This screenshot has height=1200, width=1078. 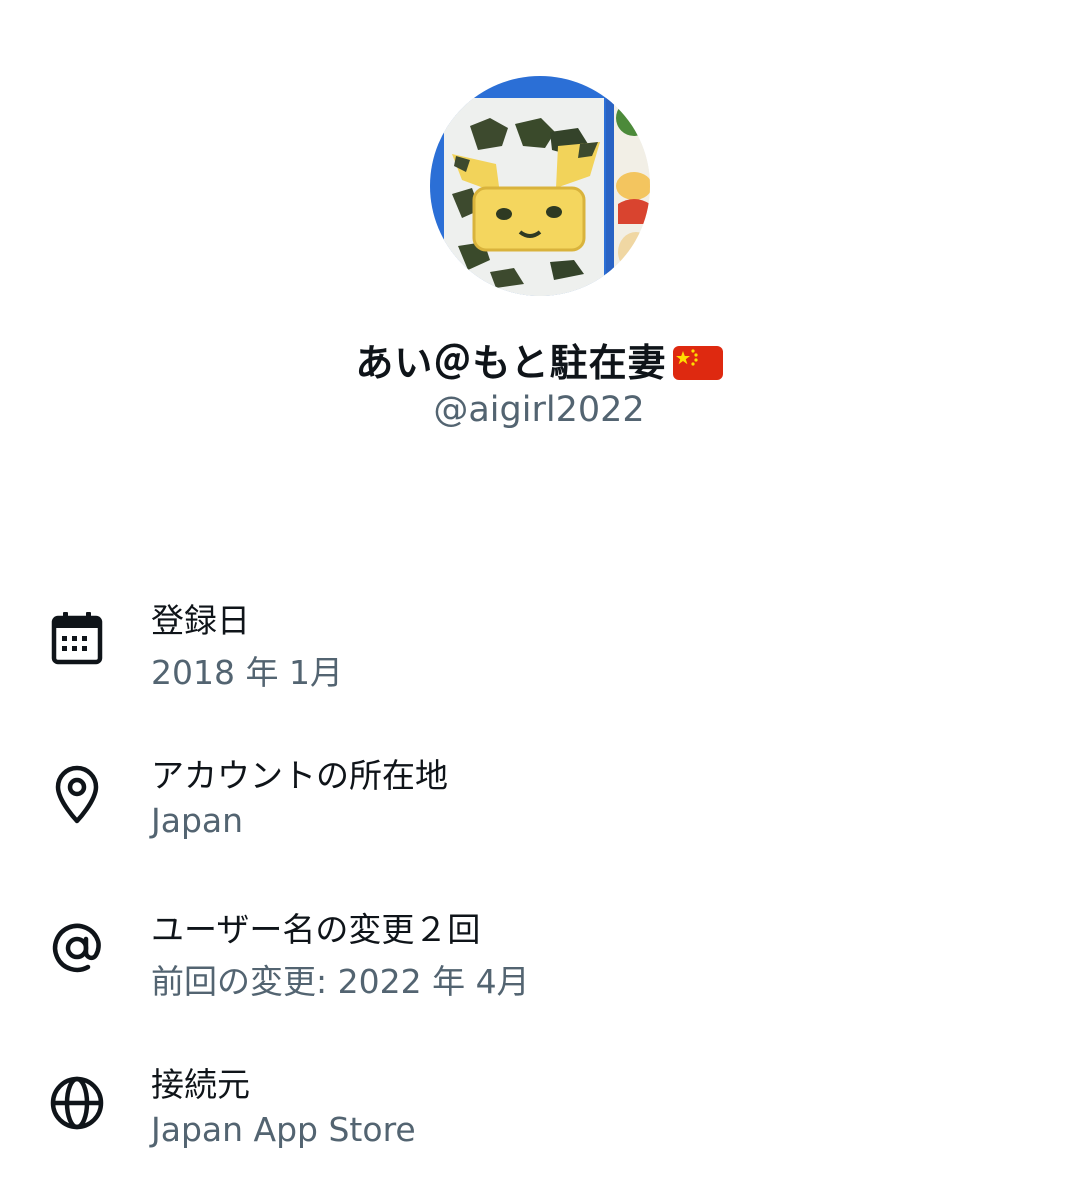 What do you see at coordinates (539, 410) in the screenshot?
I see `username-handle: @aigirl2022` at bounding box center [539, 410].